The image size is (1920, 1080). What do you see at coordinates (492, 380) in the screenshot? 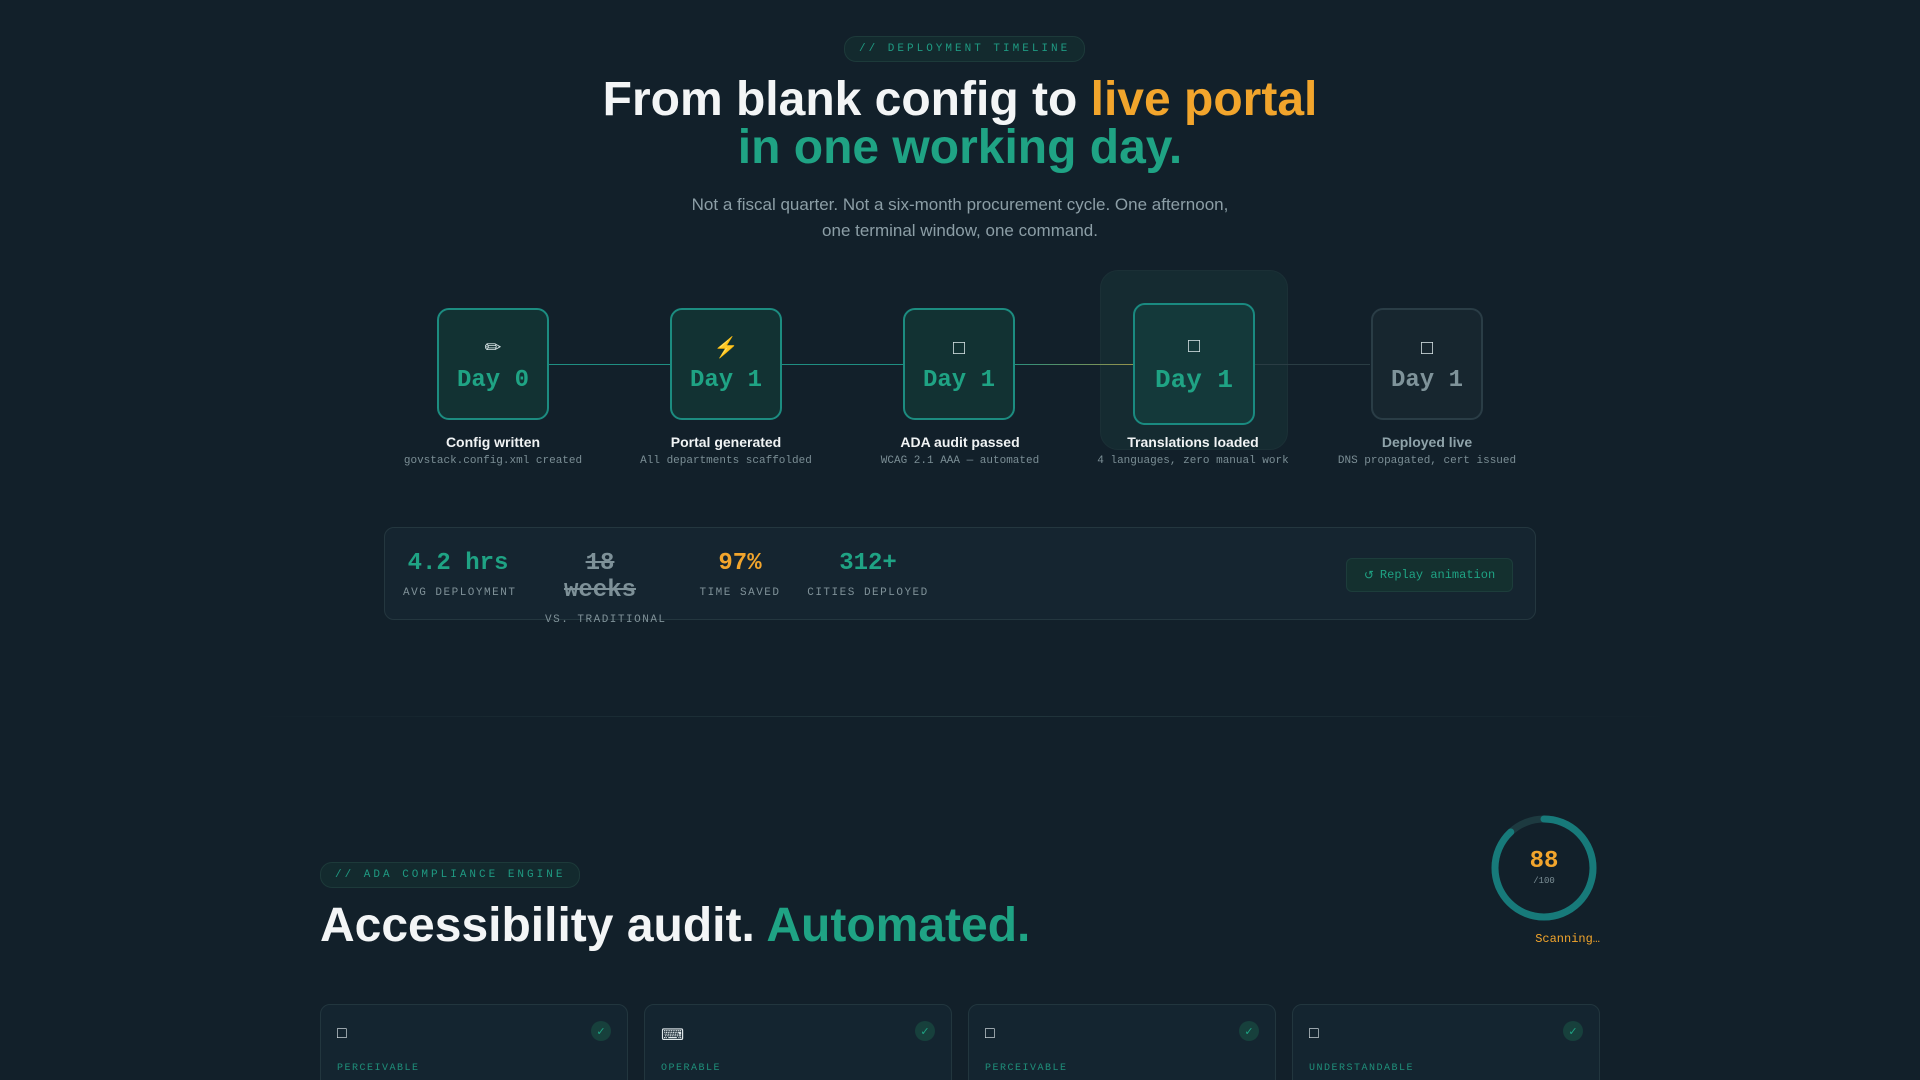
I see `step-day: Day 0` at bounding box center [492, 380].